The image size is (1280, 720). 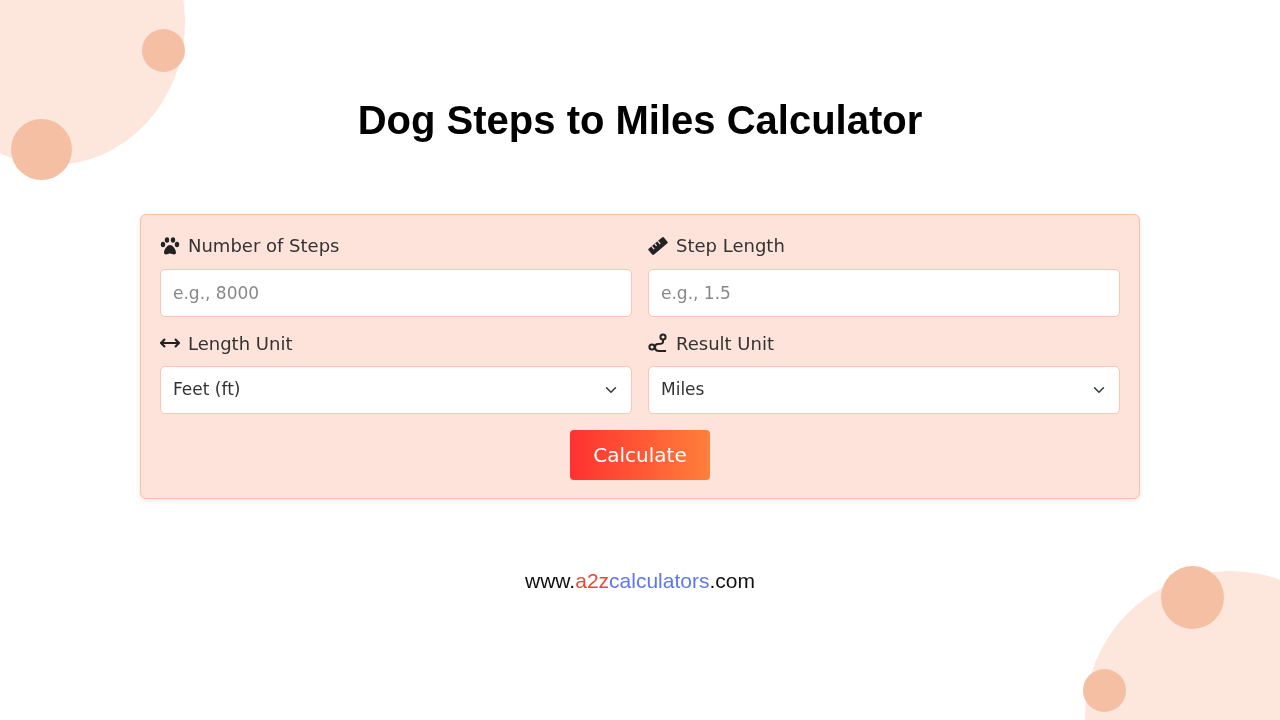 I want to click on double-arrow-icon, so click(x=170, y=343).